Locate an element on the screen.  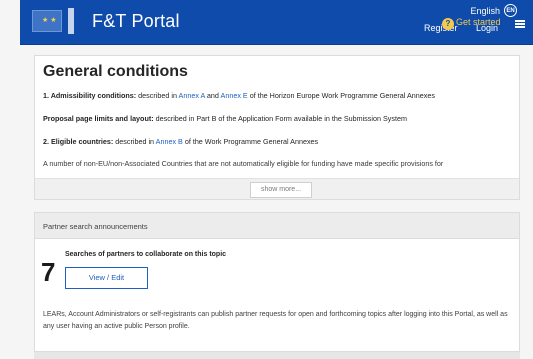
eu-logo: ★ ★ is located at coordinates (54, 22).